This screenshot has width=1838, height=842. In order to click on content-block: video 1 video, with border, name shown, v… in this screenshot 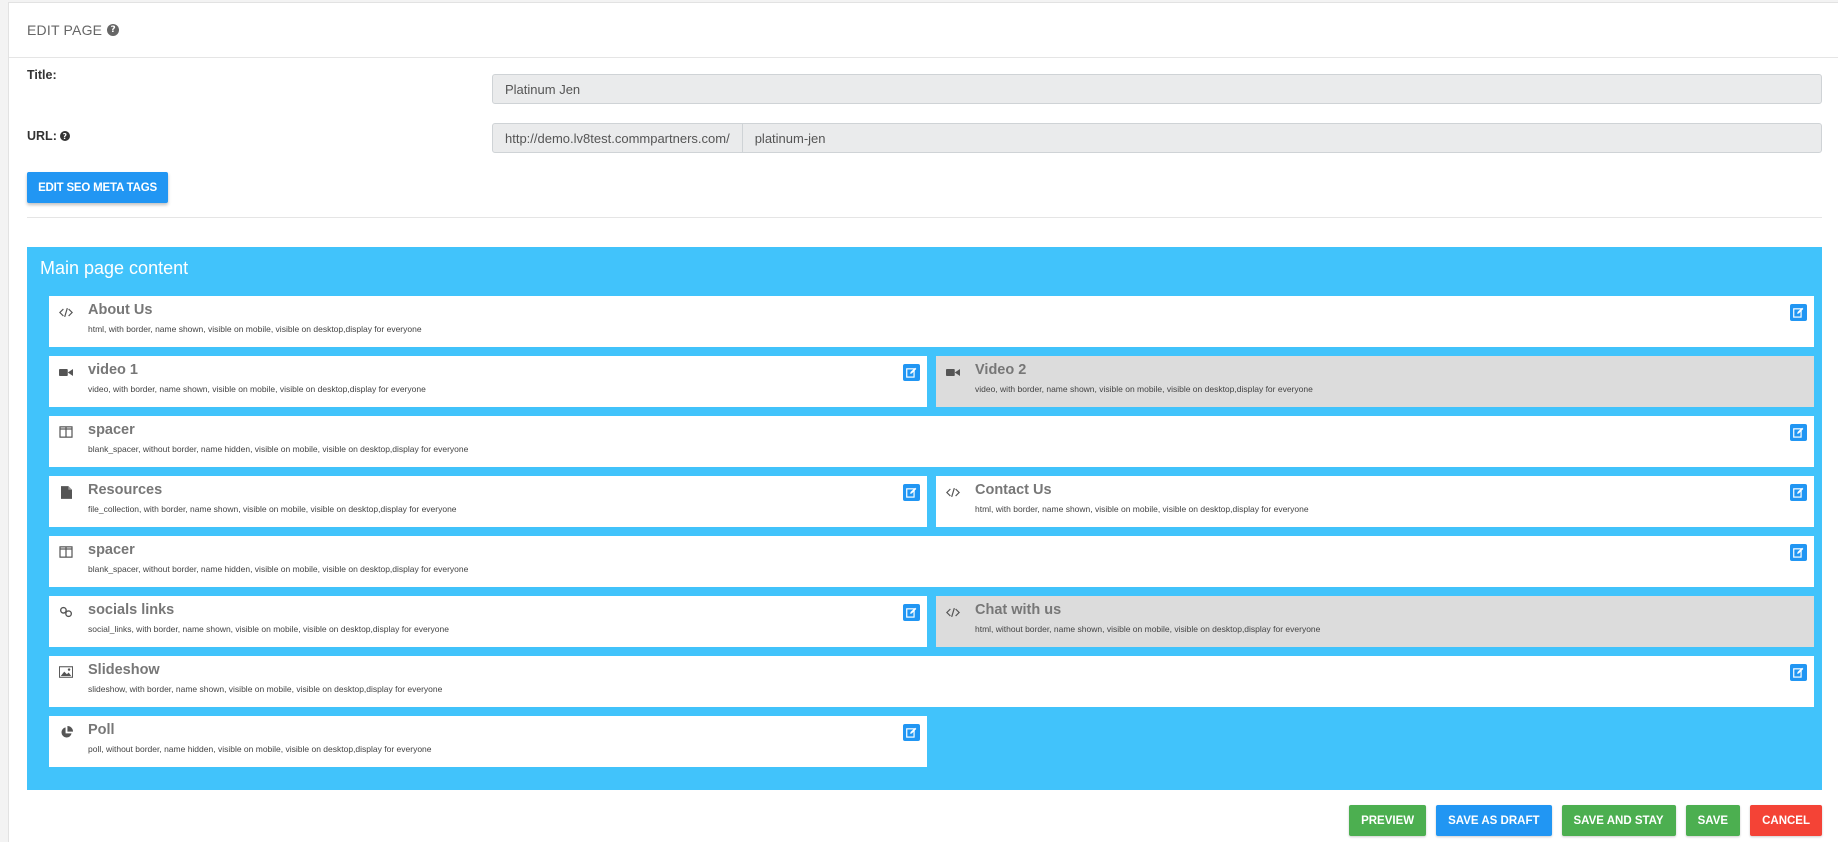, I will do `click(488, 381)`.